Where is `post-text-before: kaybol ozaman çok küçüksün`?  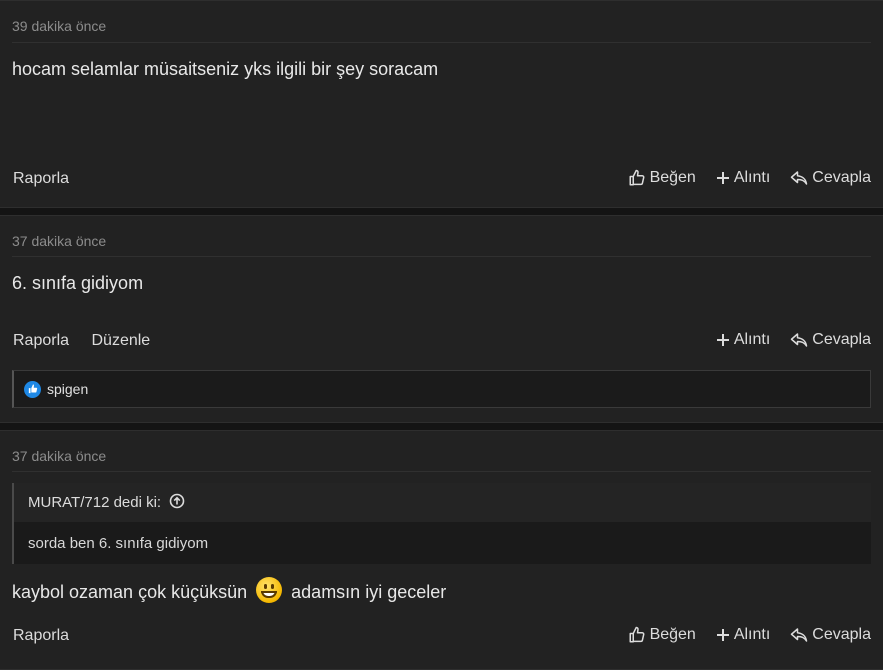
post-text-before: kaybol ozaman çok küçüksün is located at coordinates (130, 592).